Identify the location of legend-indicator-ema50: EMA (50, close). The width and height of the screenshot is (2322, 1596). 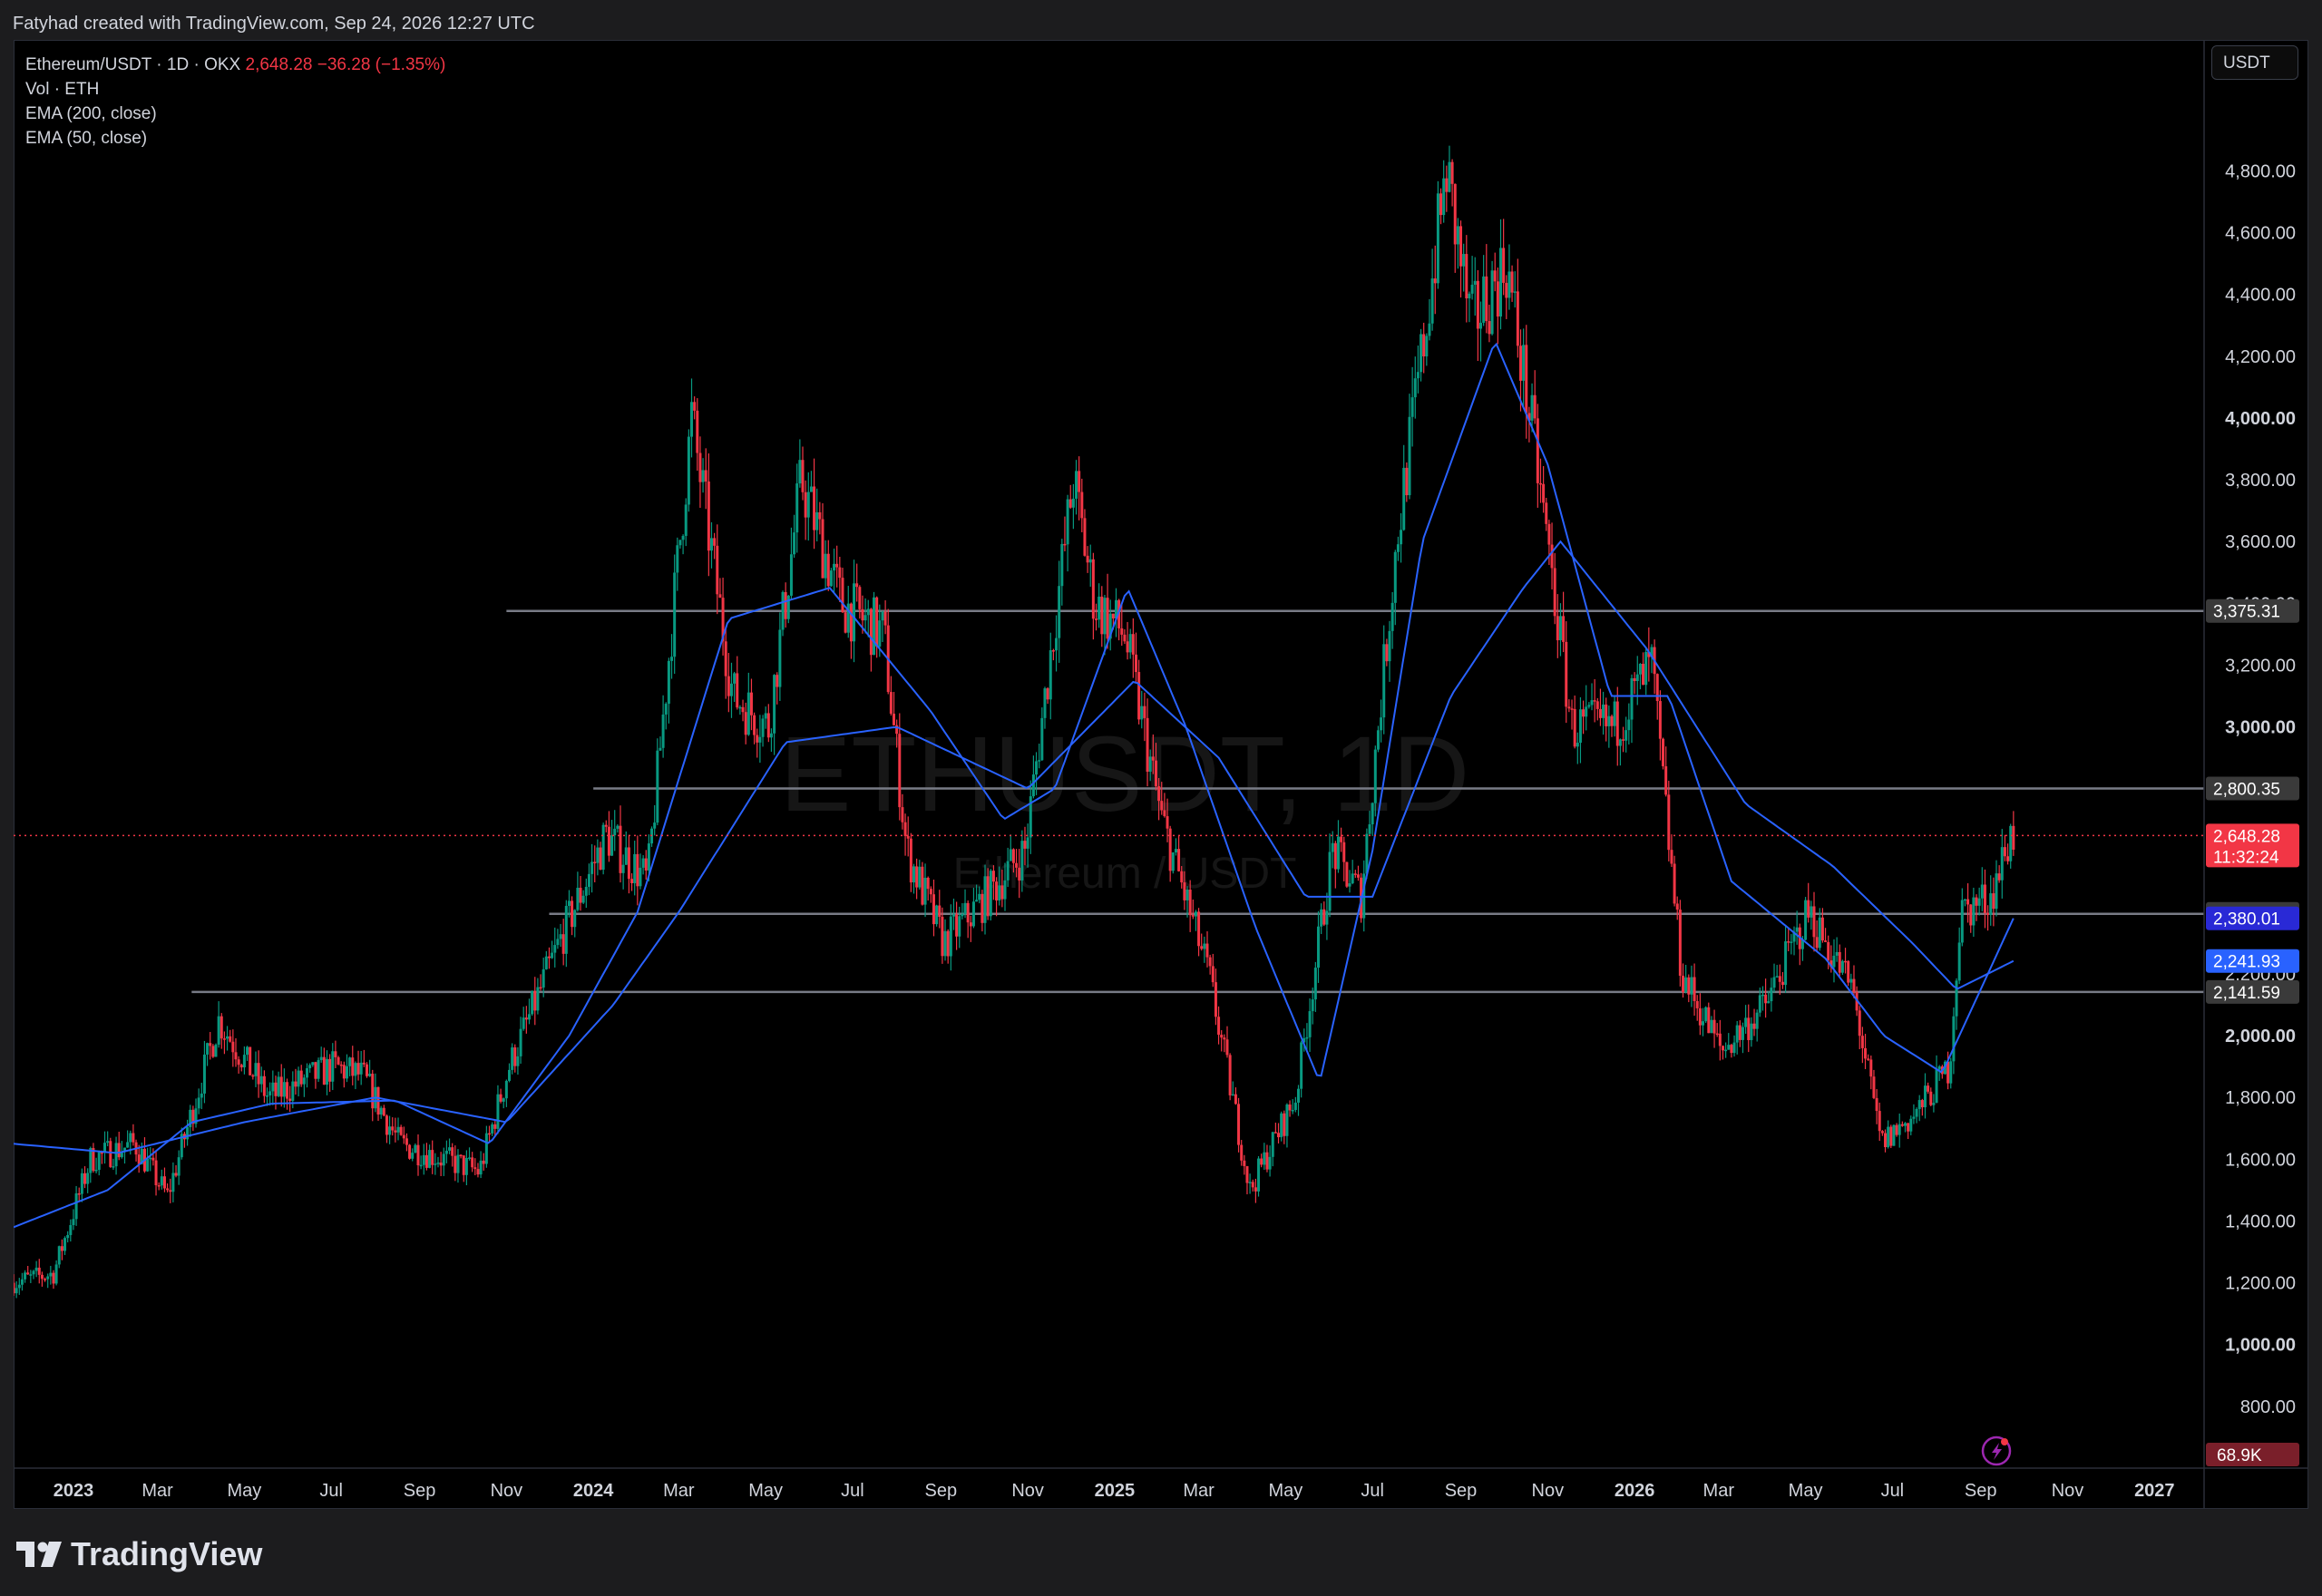
(235, 138).